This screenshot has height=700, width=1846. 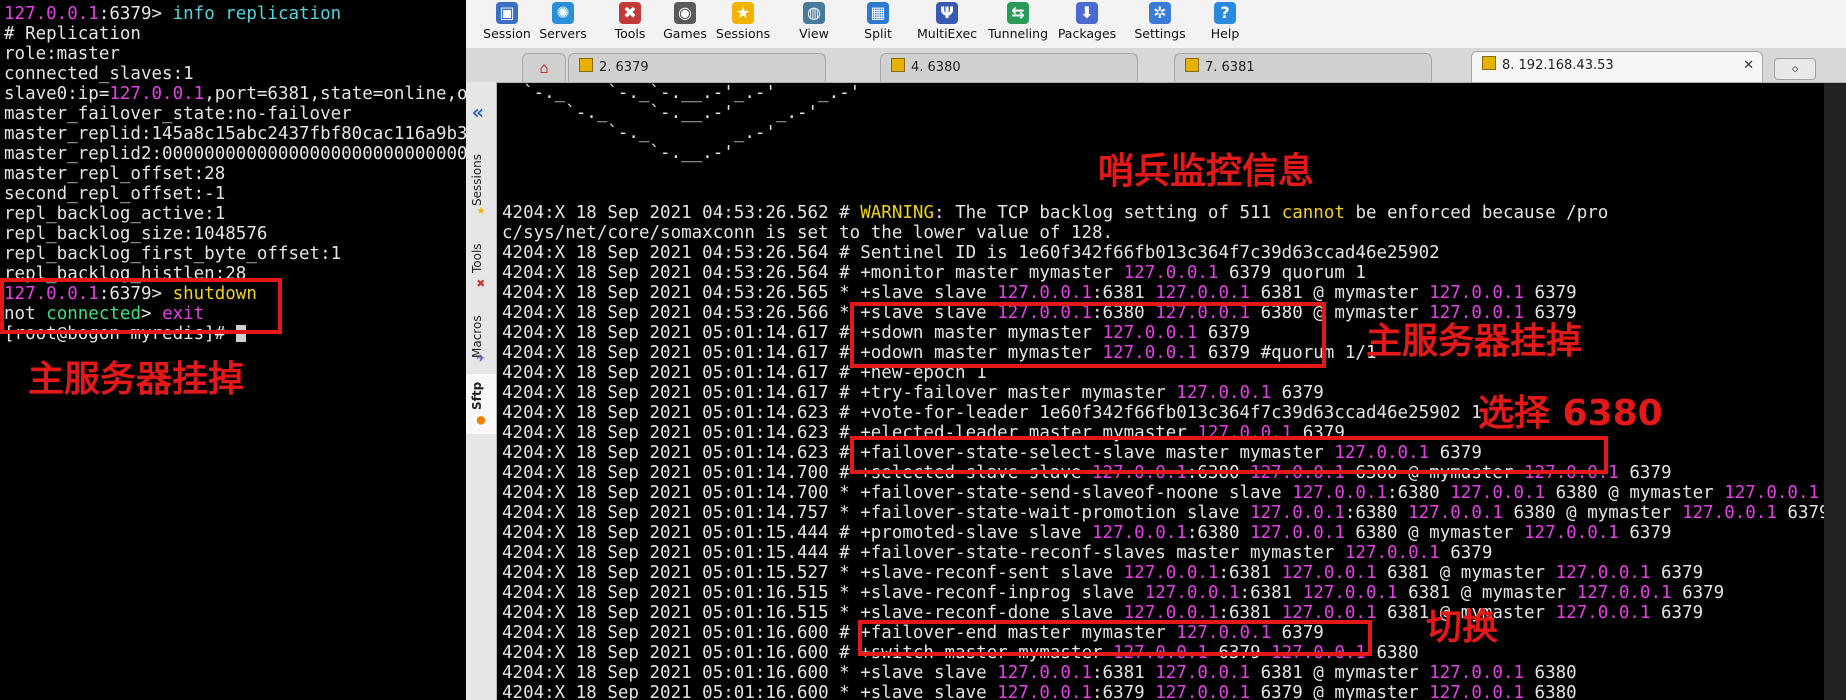 What do you see at coordinates (1160, 33) in the screenshot?
I see `toolbar-label: Settings` at bounding box center [1160, 33].